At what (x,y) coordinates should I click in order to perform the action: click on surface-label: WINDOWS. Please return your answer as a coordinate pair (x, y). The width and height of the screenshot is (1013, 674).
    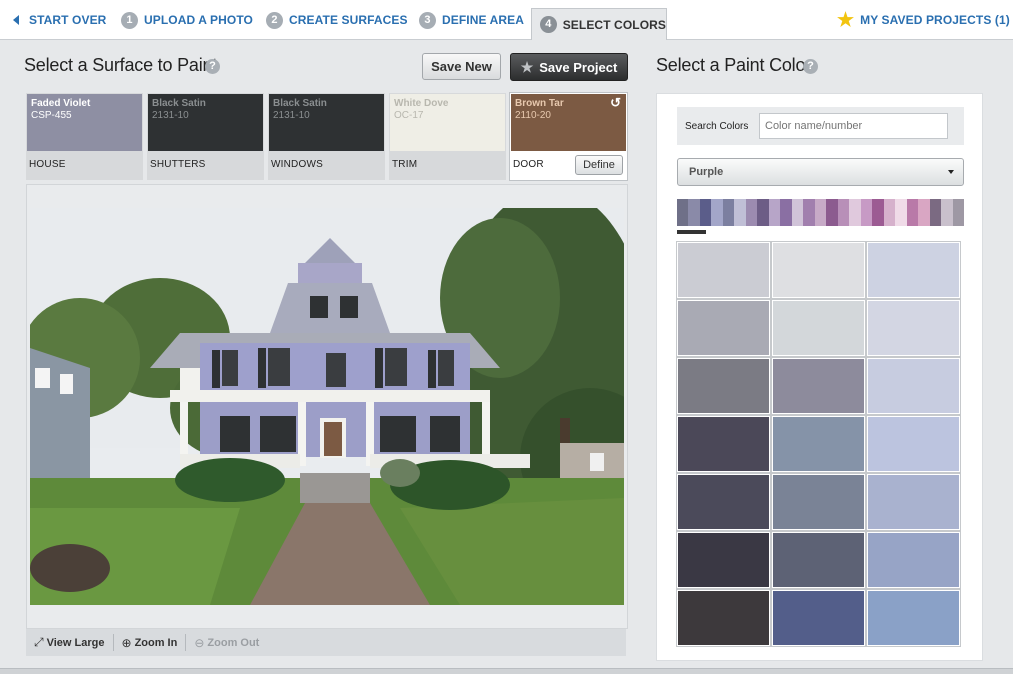
    Looking at the image, I should click on (297, 164).